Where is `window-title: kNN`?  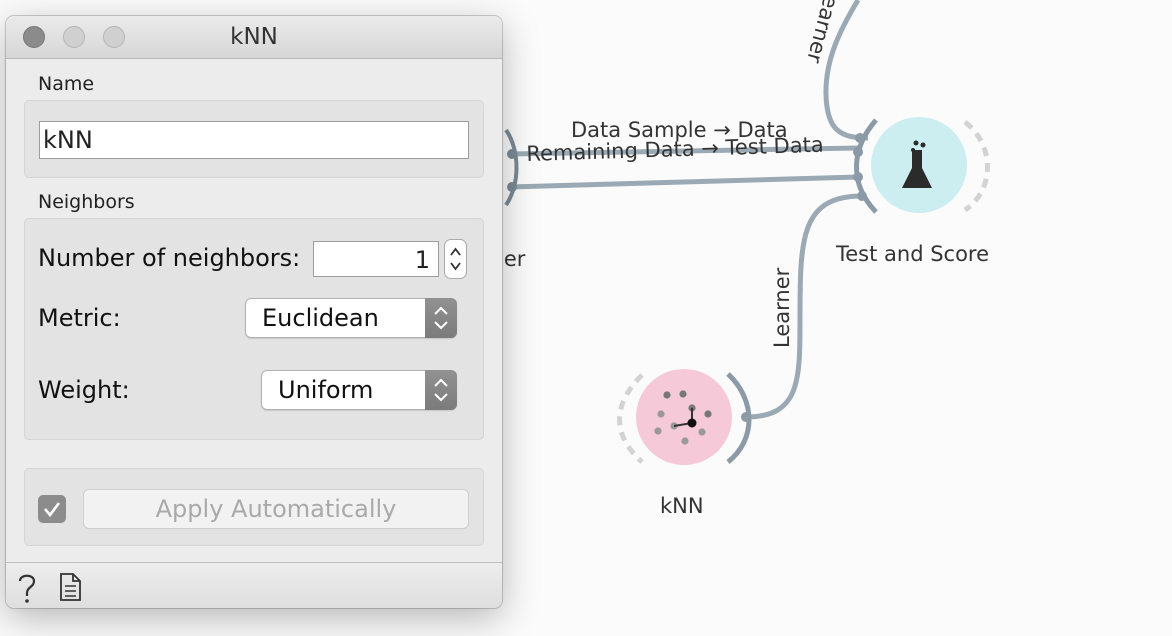 window-title: kNN is located at coordinates (254, 37).